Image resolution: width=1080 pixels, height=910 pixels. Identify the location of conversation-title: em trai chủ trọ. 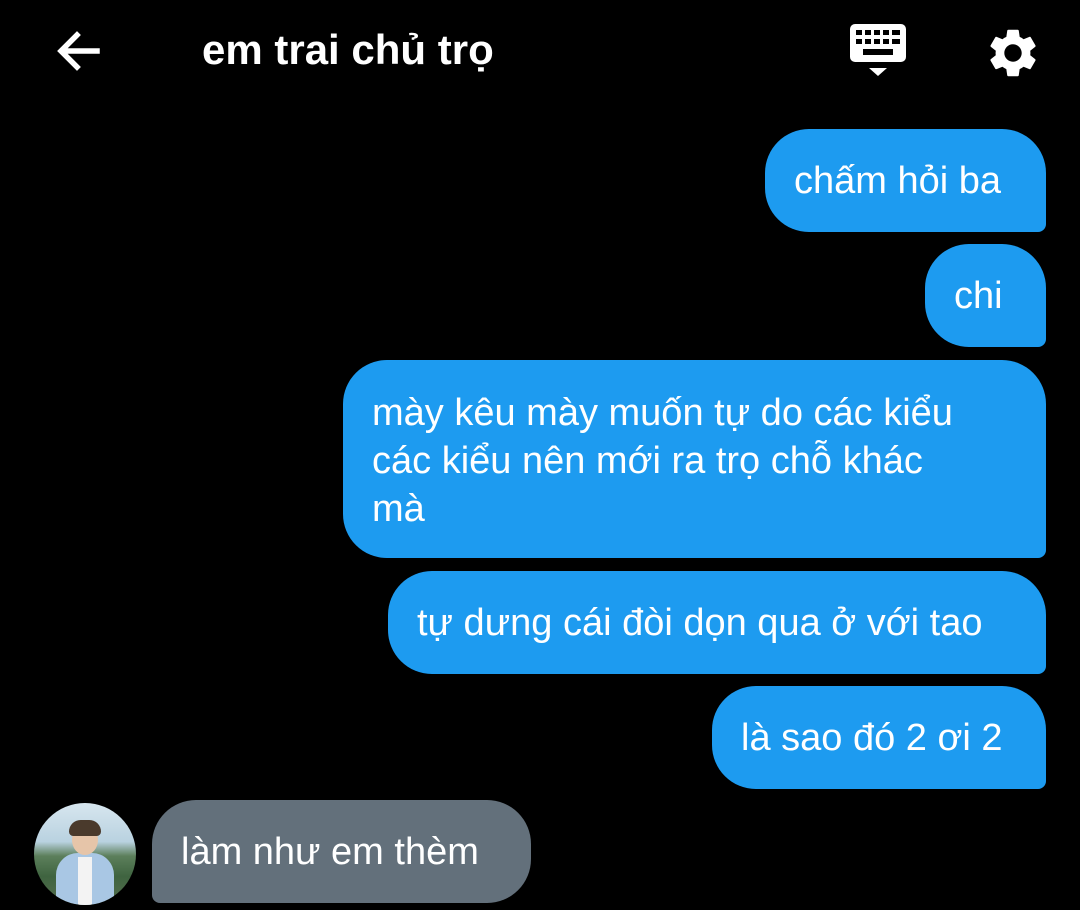
(348, 49).